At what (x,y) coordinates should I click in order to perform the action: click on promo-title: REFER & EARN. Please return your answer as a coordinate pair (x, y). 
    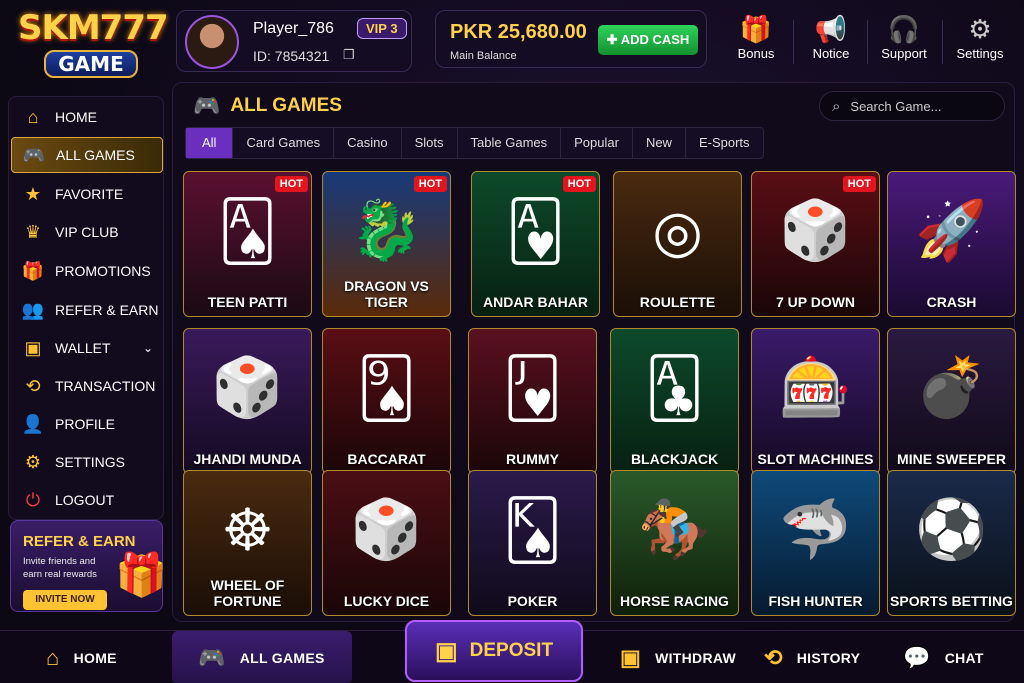
    Looking at the image, I should click on (79, 541).